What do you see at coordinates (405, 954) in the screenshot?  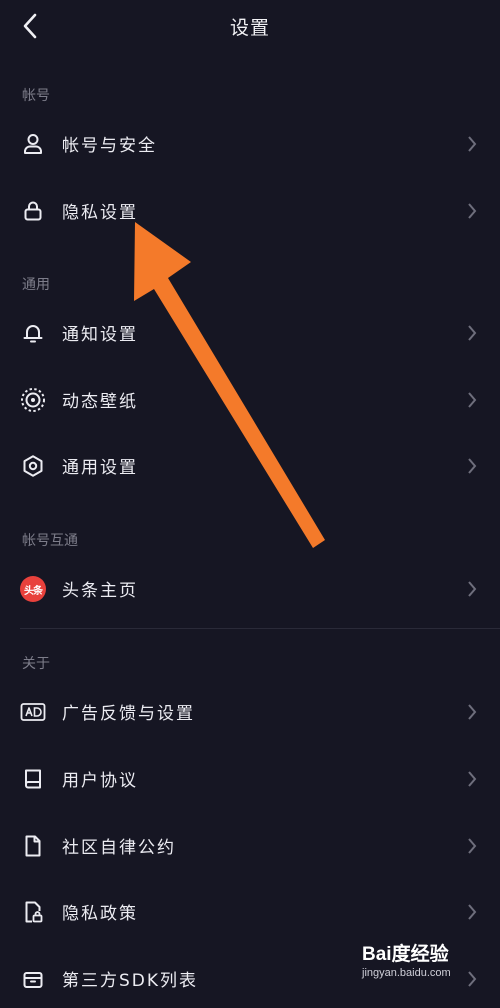 I see `watermark-brand: Bai度经验` at bounding box center [405, 954].